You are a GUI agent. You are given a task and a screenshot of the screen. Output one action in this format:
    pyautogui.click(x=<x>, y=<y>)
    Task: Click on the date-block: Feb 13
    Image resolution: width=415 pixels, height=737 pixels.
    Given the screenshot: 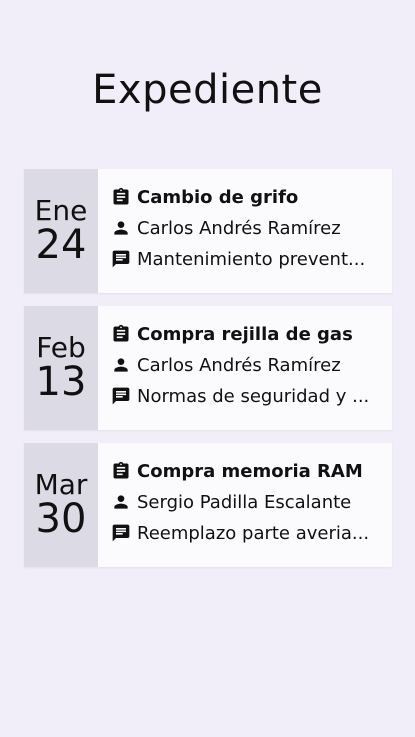 What is the action you would take?
    pyautogui.click(x=61, y=368)
    